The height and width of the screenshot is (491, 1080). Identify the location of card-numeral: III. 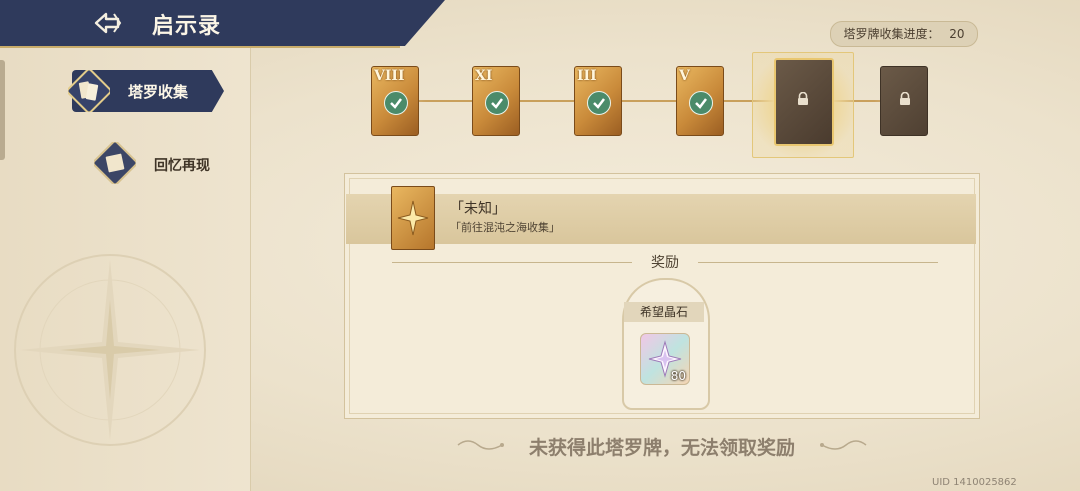
(587, 76).